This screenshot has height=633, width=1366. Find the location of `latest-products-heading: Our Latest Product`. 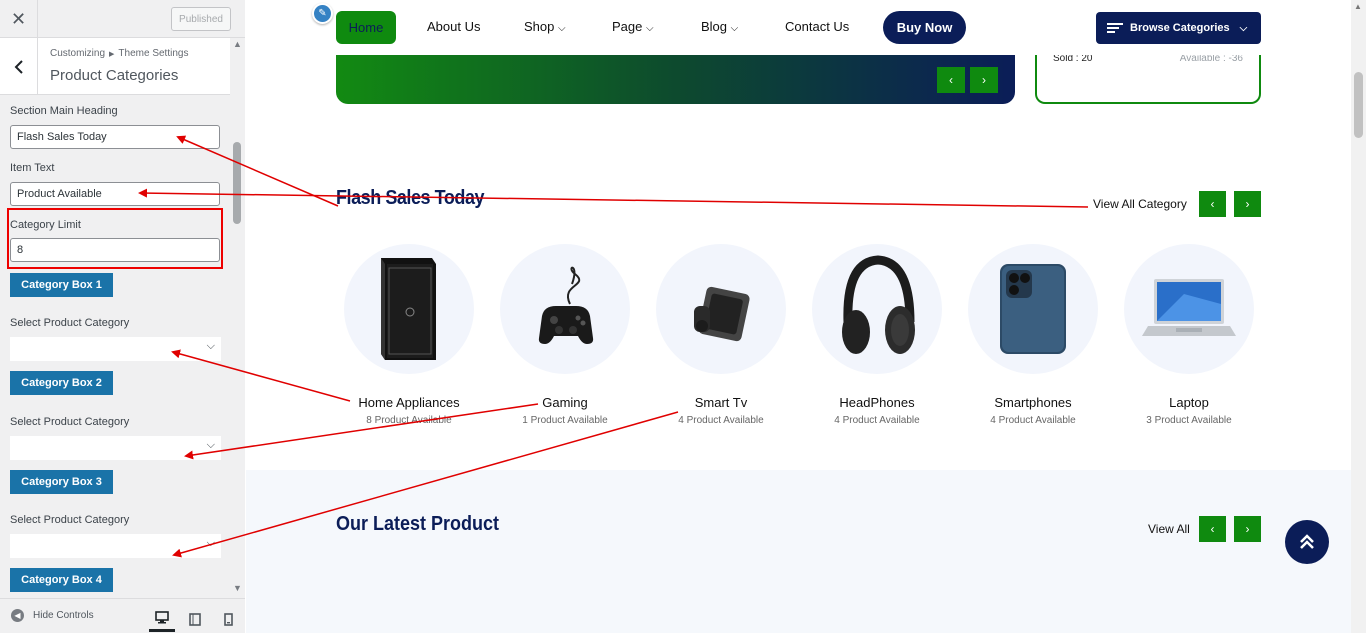

latest-products-heading: Our Latest Product is located at coordinates (418, 524).